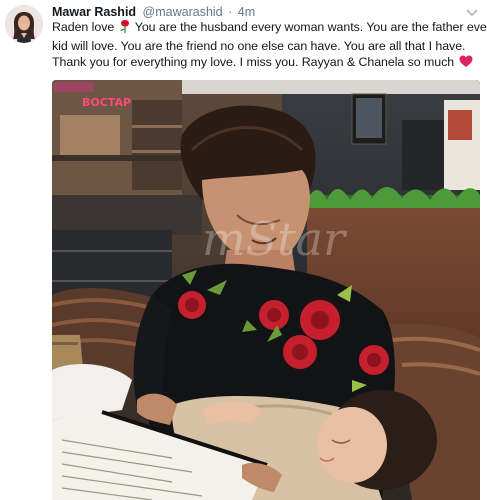 Image resolution: width=487 pixels, height=500 pixels. I want to click on heart-emoji-icon, so click(466, 64).